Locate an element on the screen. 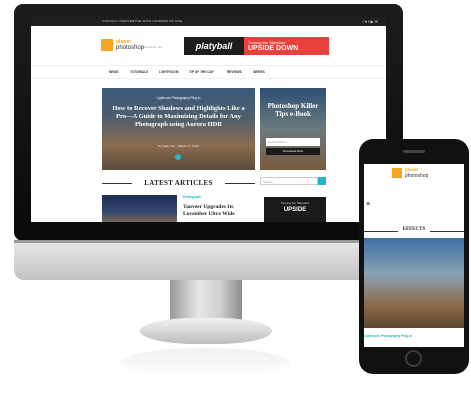  mobile-post-category: Lightroom Photography Plug-in is located at coordinates (388, 336).